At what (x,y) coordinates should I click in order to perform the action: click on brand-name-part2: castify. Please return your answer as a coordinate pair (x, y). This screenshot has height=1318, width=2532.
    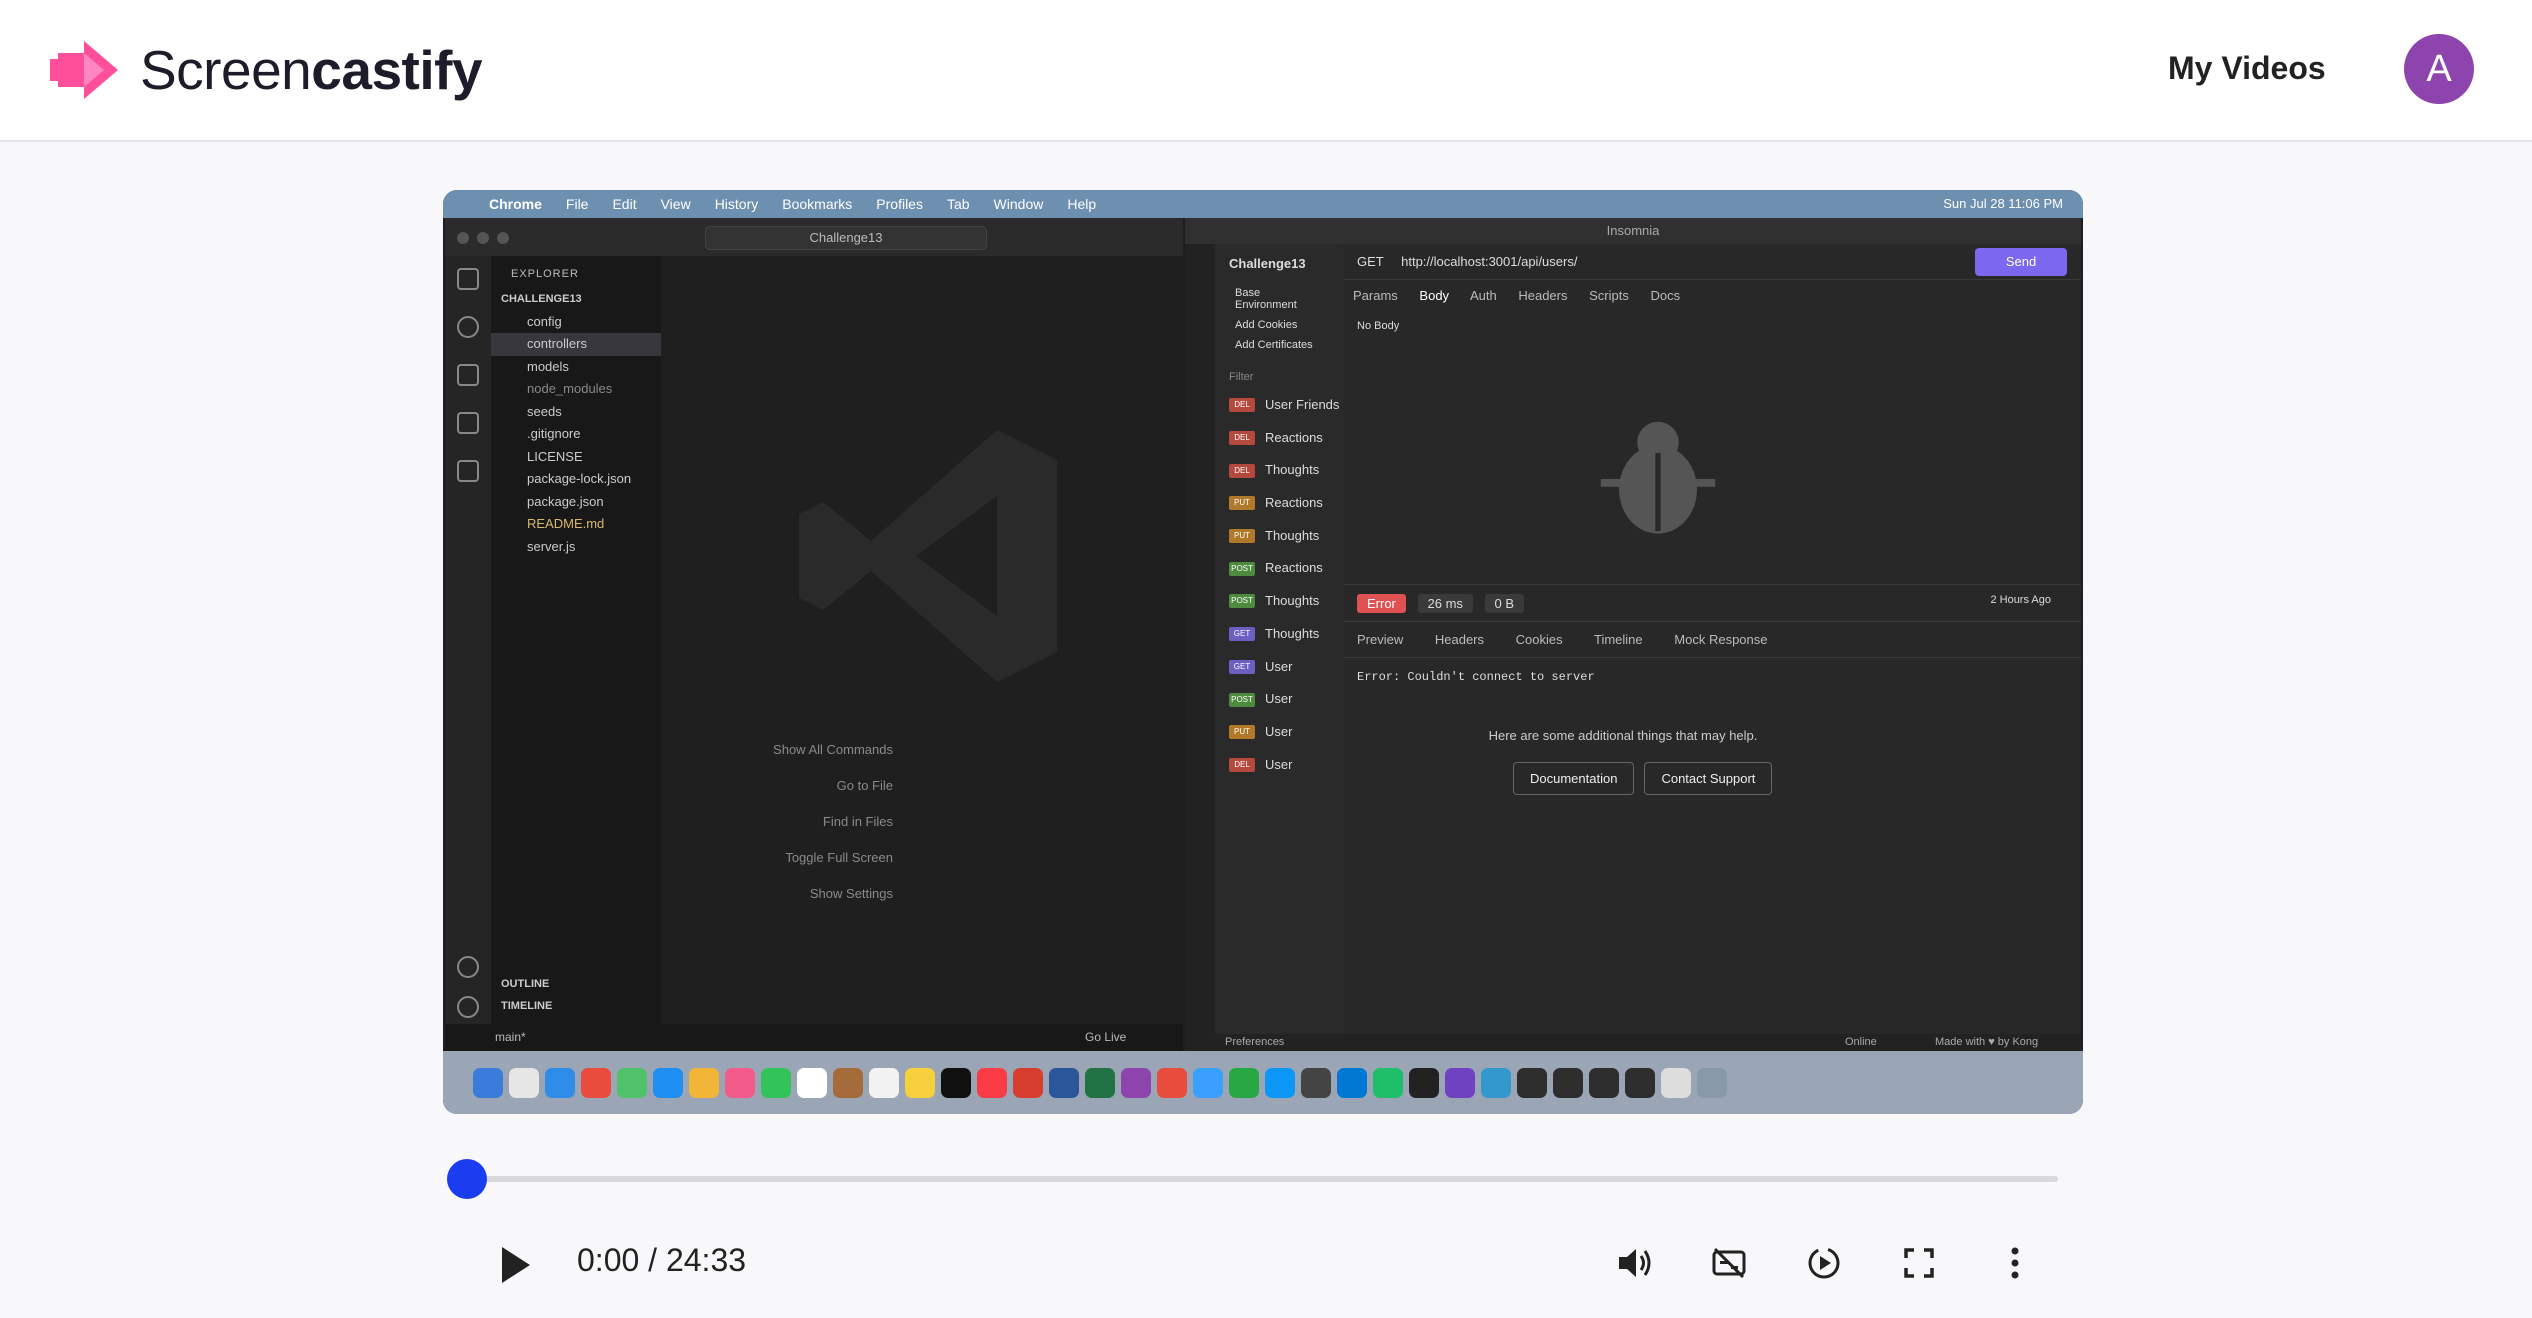
    Looking at the image, I should click on (397, 70).